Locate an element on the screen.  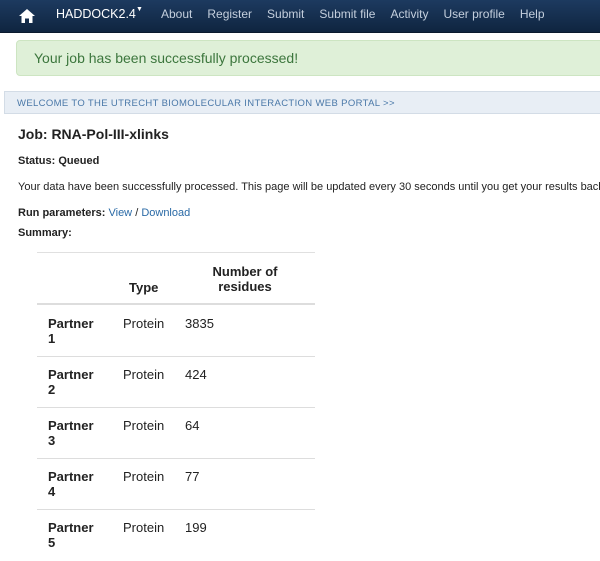
table-row: Partner 3 Protein 64 is located at coordinates (176, 433).